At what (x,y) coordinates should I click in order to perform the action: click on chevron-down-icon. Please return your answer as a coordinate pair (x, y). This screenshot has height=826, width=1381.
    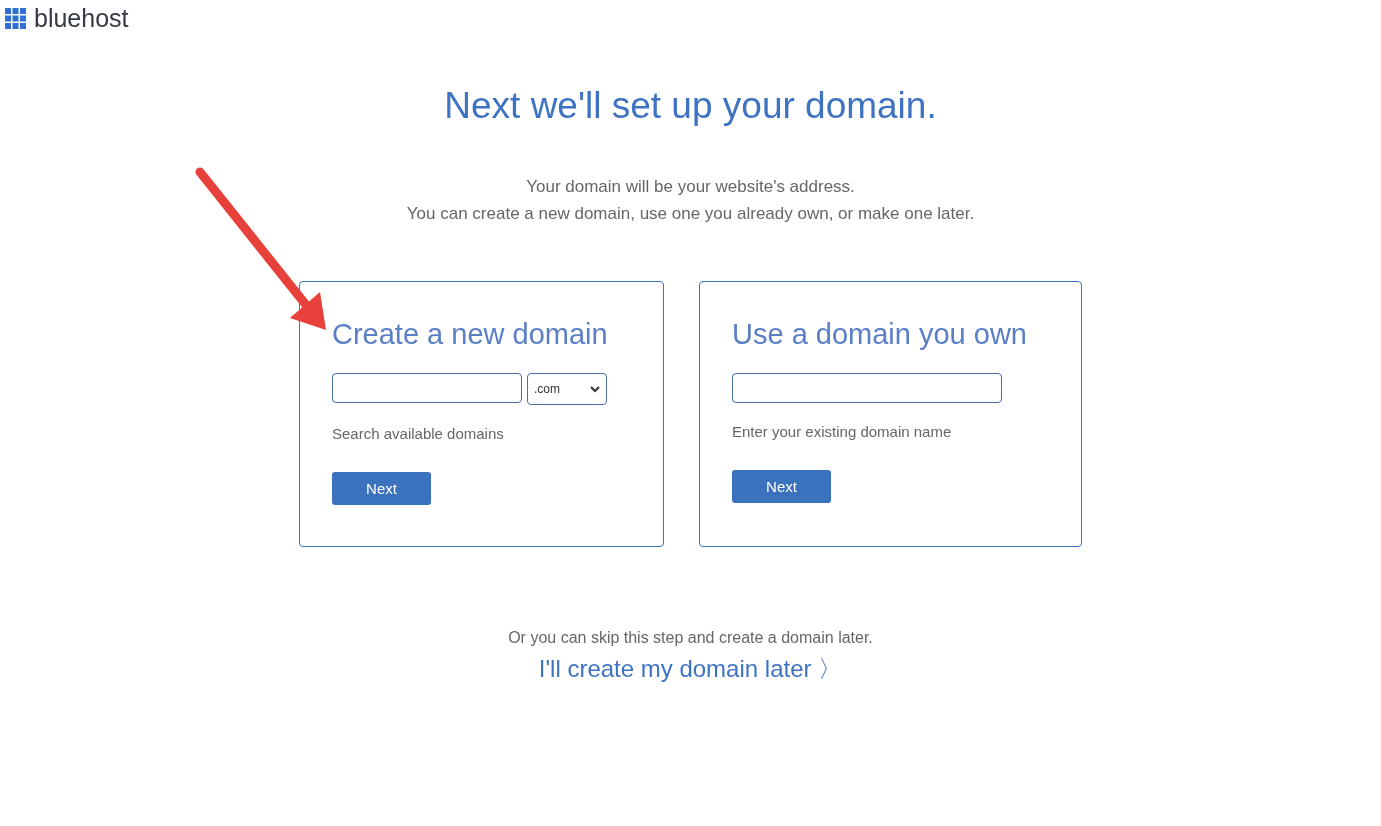
    Looking at the image, I should click on (595, 389).